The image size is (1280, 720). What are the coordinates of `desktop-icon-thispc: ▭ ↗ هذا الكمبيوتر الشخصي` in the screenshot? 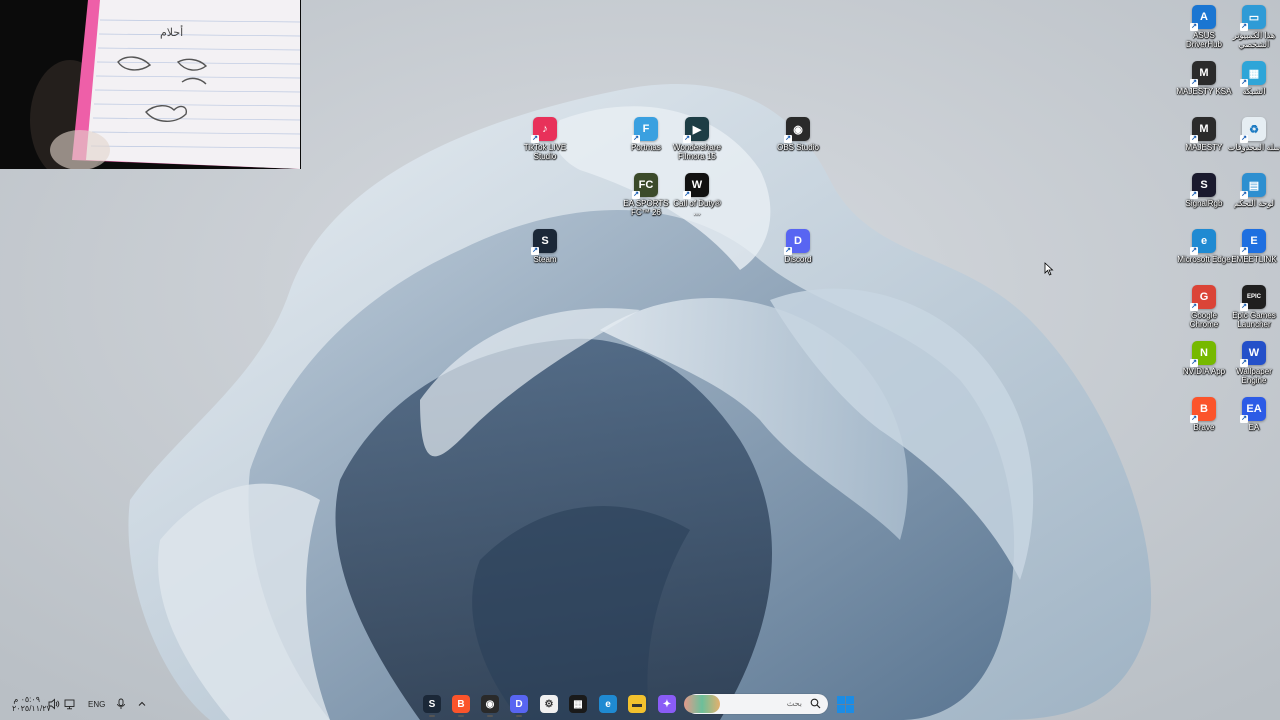 It's located at (1253, 27).